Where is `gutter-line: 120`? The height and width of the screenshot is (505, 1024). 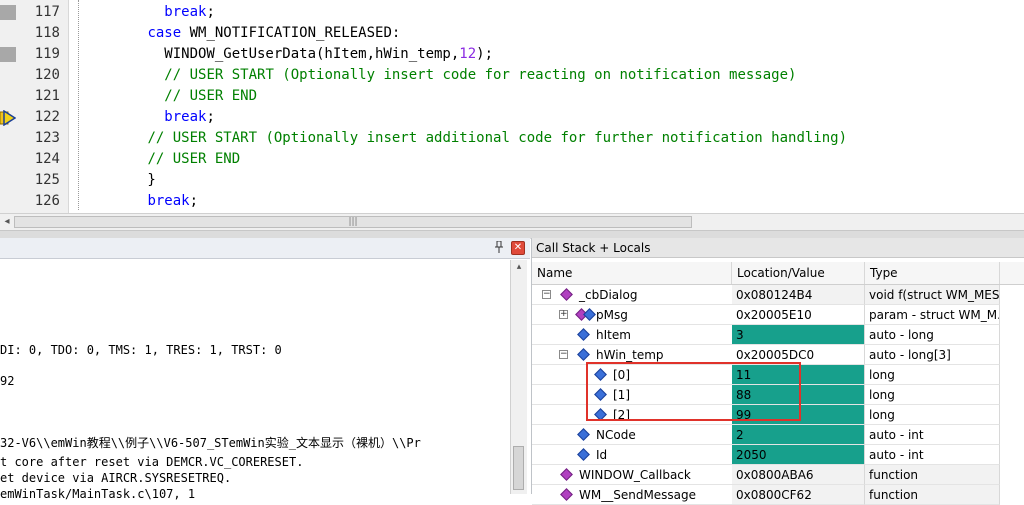 gutter-line: 120 is located at coordinates (34, 75).